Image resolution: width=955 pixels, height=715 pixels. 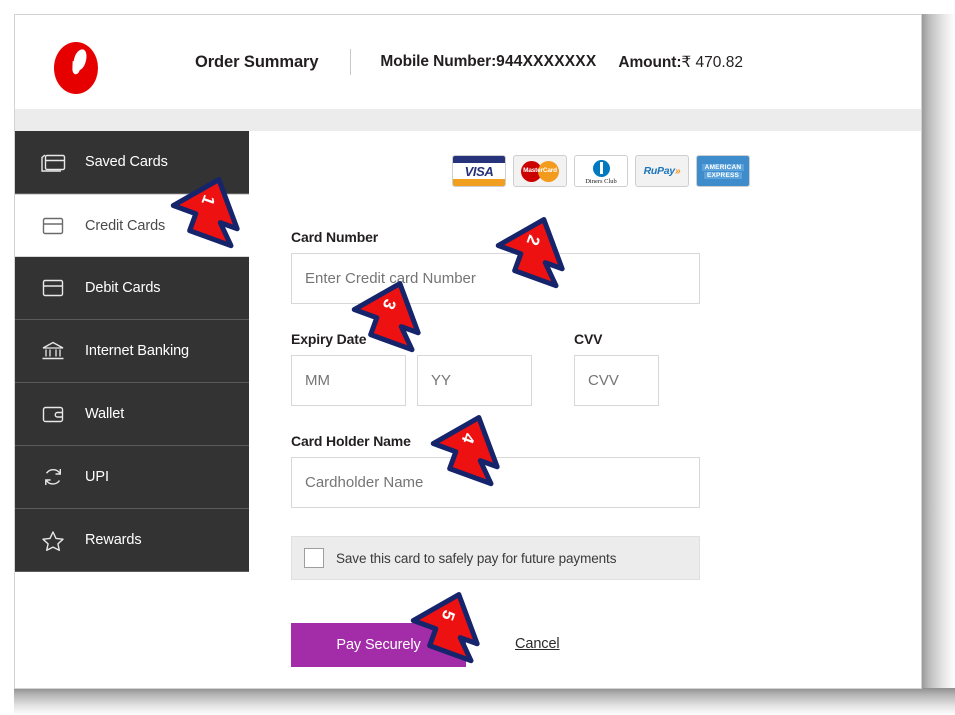 I want to click on sidebar-item-rewards: Rewards, so click(x=132, y=540).